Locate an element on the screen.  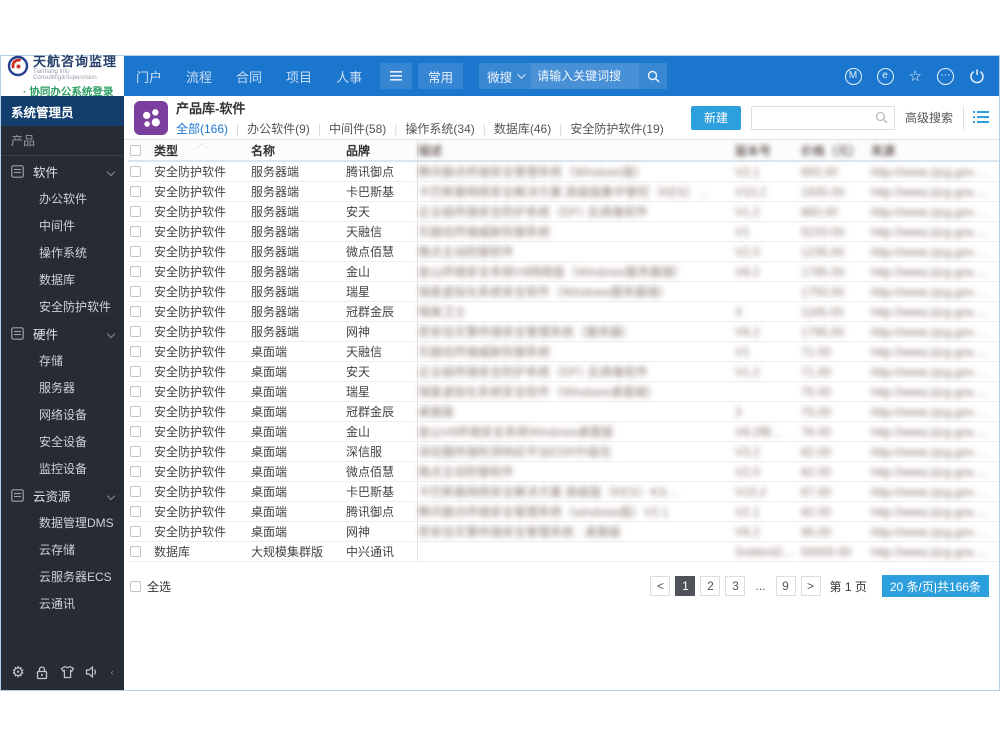
page-prev-button: < is located at coordinates (660, 586).